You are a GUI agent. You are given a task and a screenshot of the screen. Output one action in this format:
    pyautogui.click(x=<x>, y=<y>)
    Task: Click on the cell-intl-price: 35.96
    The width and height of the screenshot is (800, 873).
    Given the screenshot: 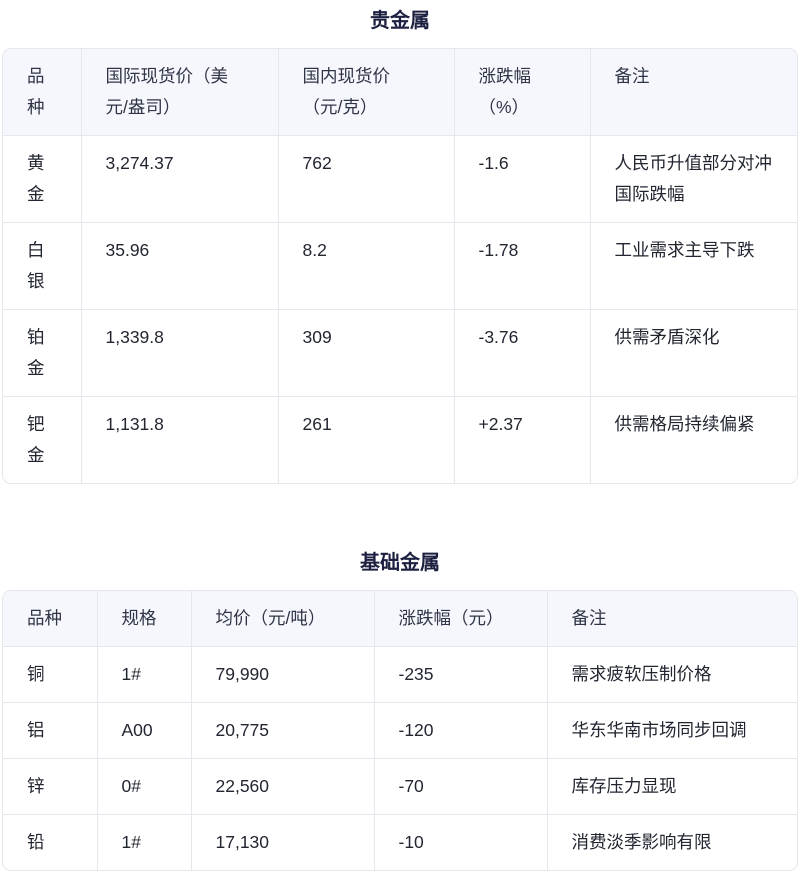 What is the action you would take?
    pyautogui.click(x=180, y=266)
    